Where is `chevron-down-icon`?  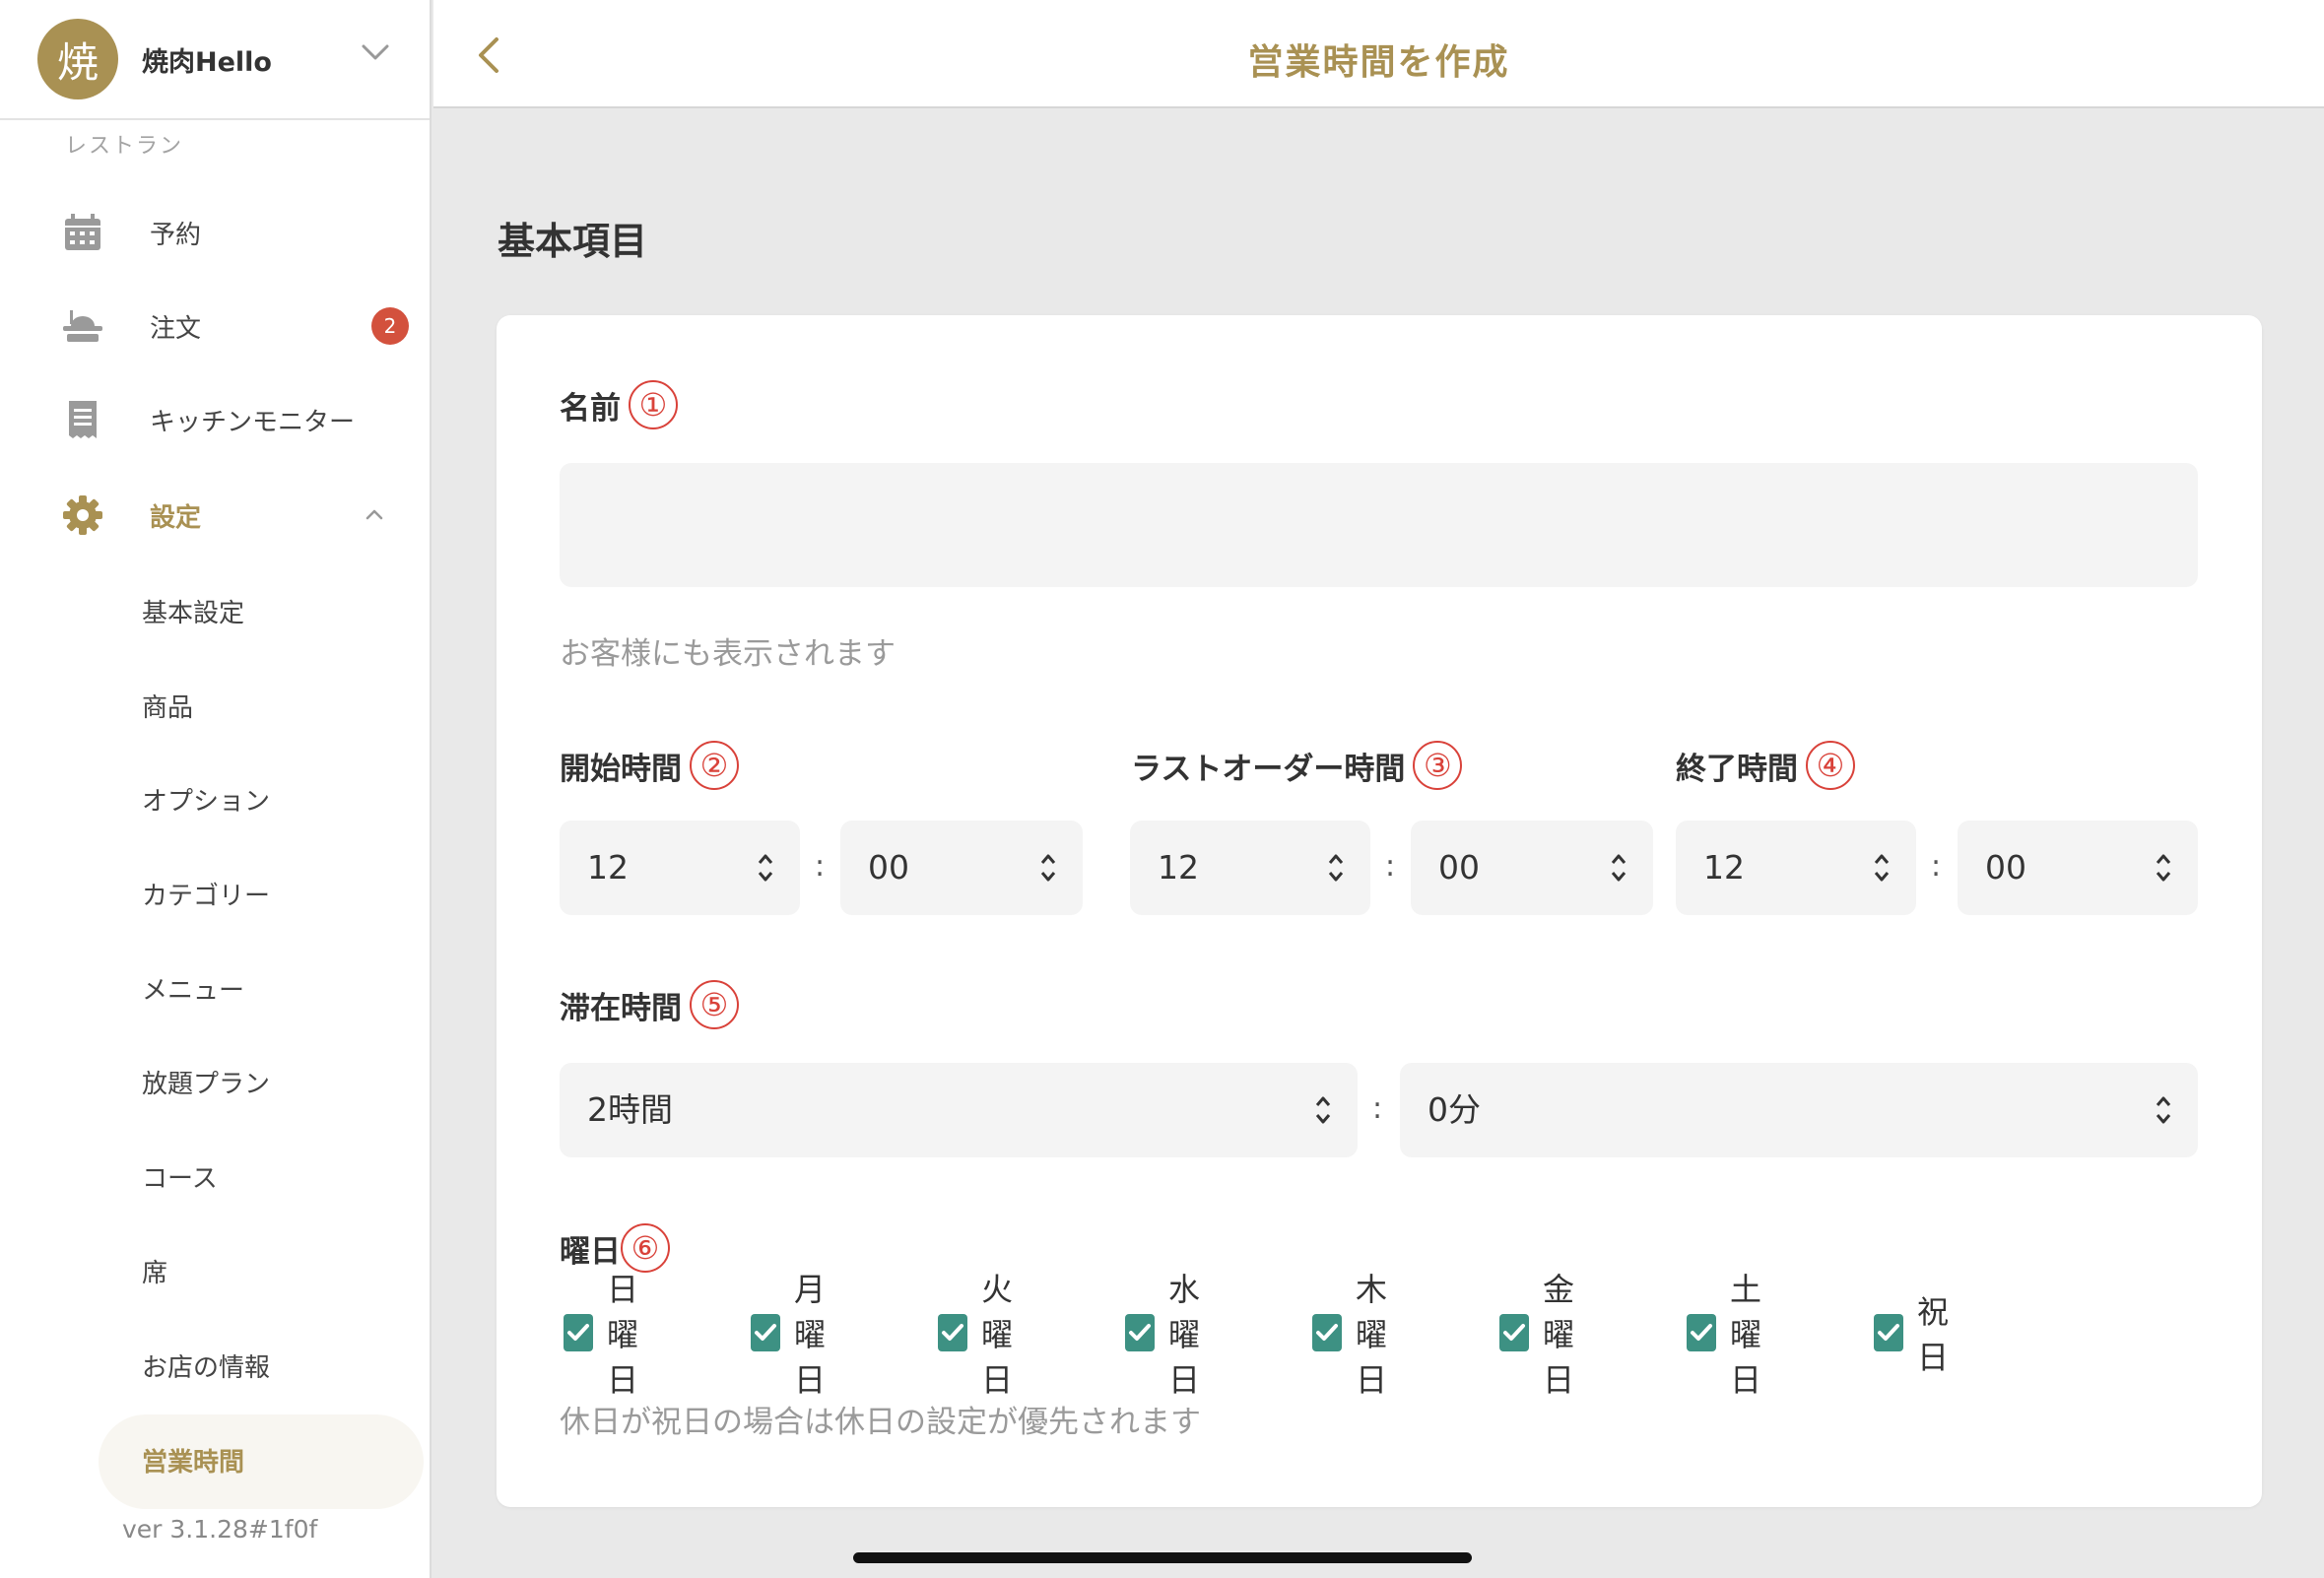
chevron-down-icon is located at coordinates (376, 52).